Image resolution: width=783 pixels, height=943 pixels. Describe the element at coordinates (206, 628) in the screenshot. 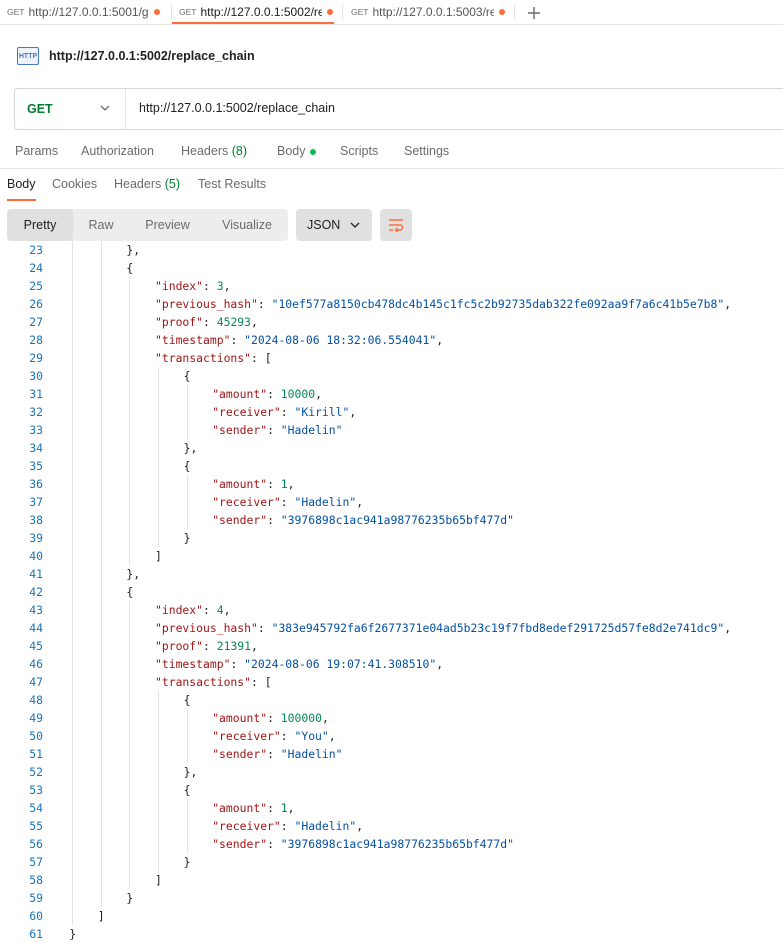

I see `code-token: "previous_hash"` at that location.